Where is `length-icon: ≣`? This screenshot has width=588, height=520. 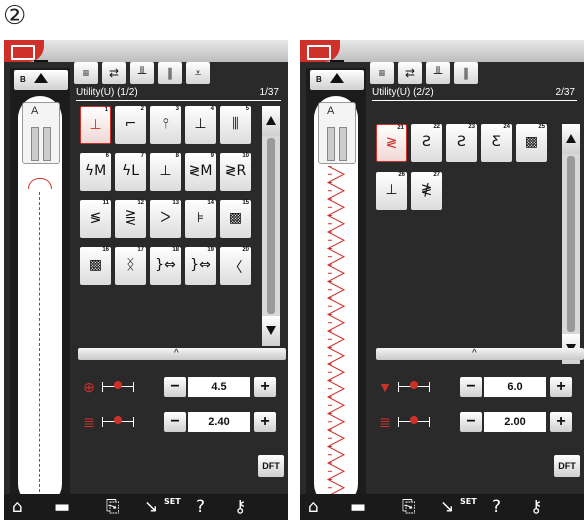 length-icon: ≣ is located at coordinates (385, 422).